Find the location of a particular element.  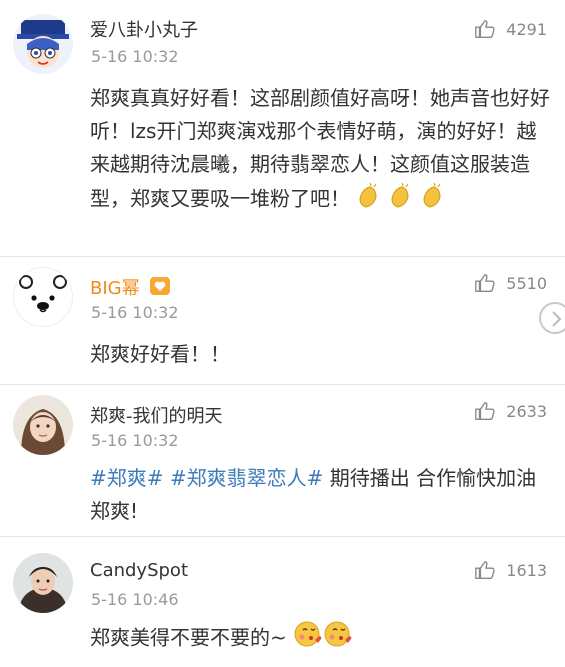

heart-badge-icon is located at coordinates (160, 288).